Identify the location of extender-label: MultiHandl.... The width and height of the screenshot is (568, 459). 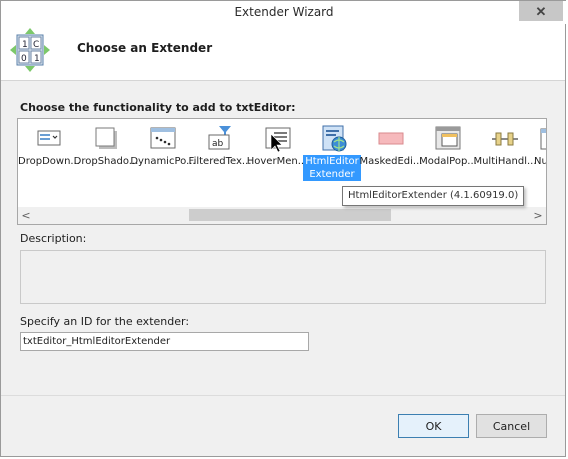
(505, 161).